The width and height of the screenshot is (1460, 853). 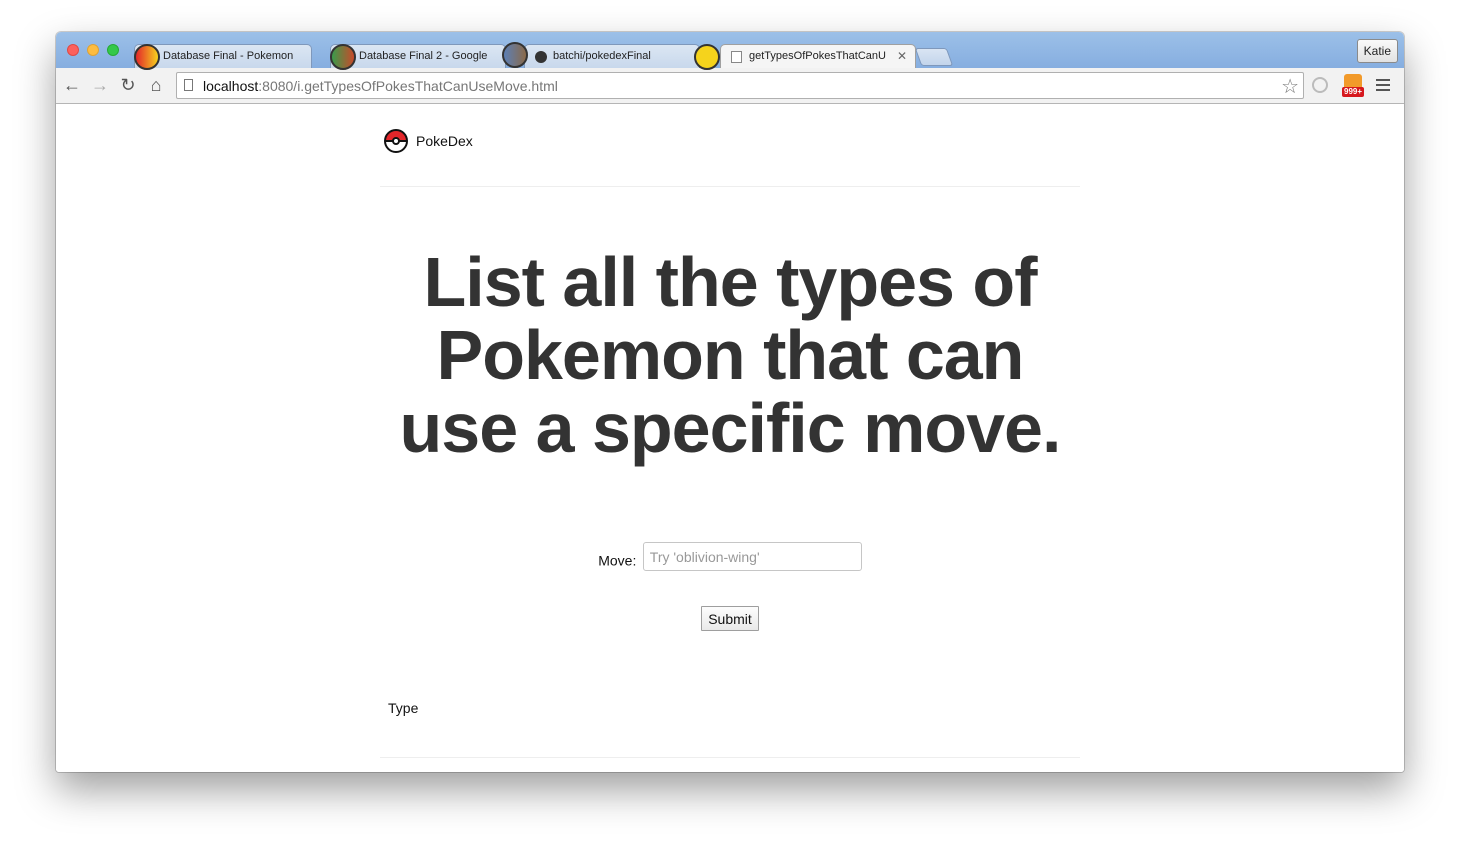 I want to click on close-tab-icon: ✕, so click(x=902, y=56).